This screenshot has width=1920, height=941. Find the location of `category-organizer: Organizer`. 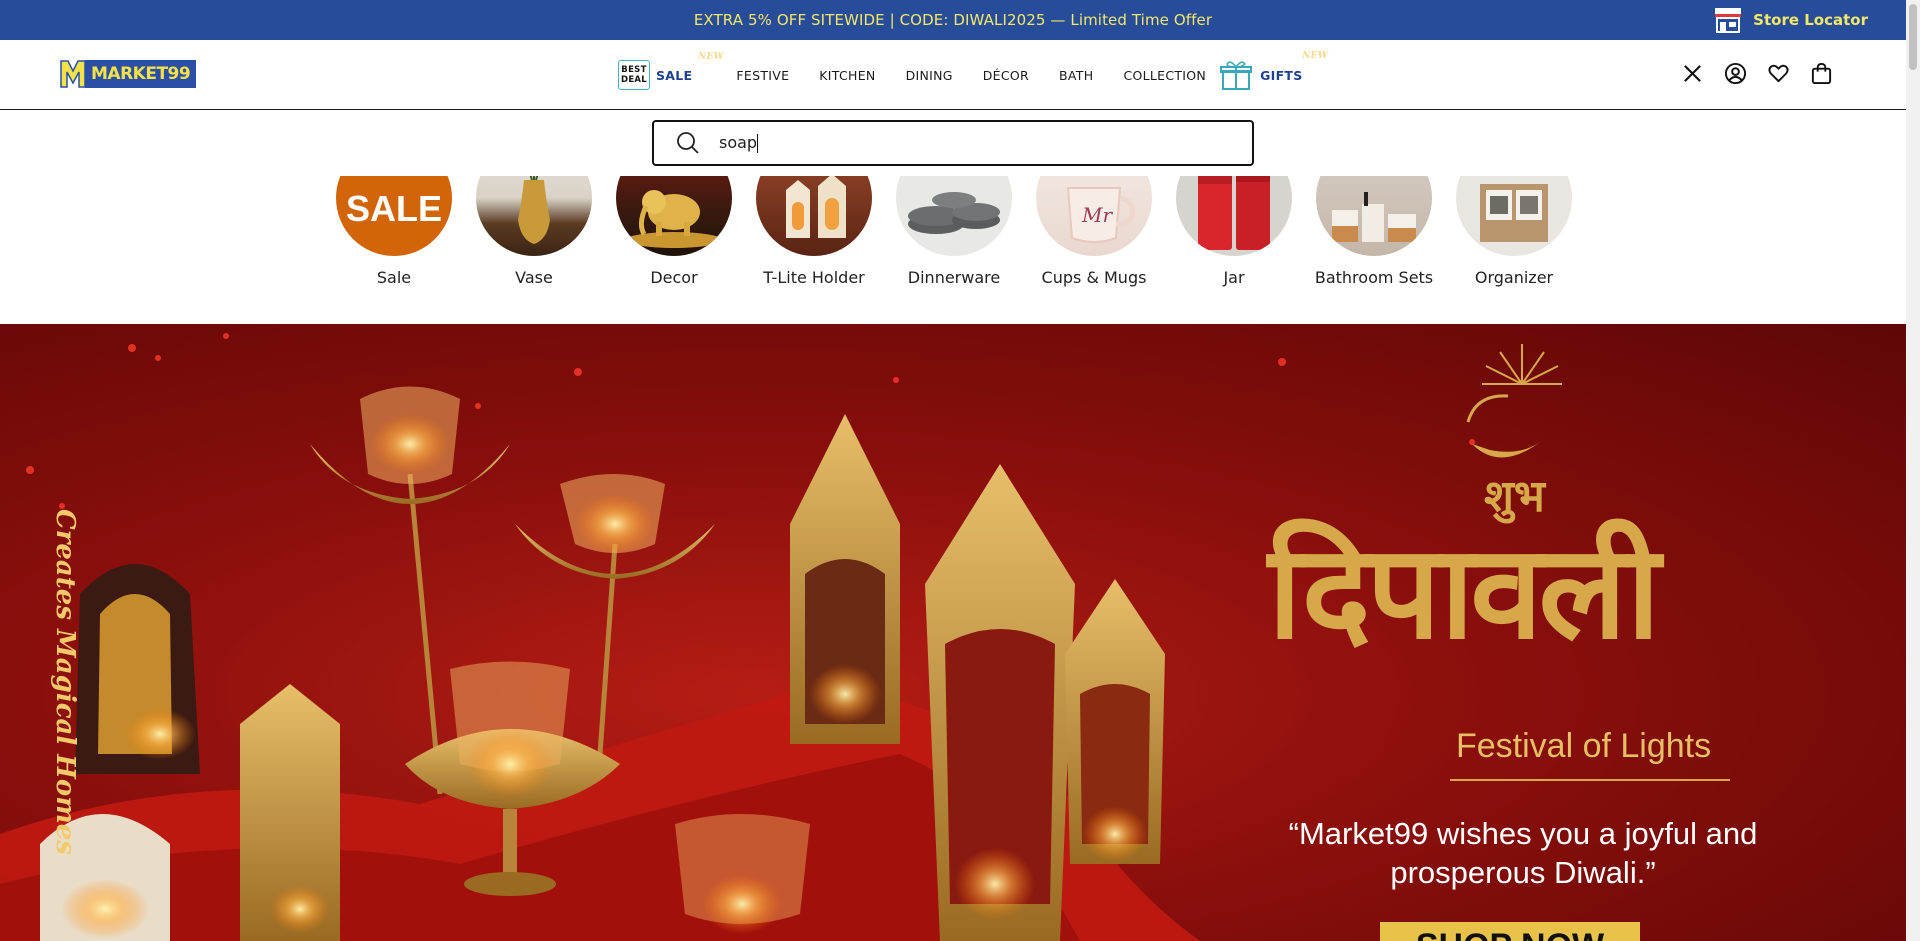

category-organizer: Organizer is located at coordinates (1514, 231).